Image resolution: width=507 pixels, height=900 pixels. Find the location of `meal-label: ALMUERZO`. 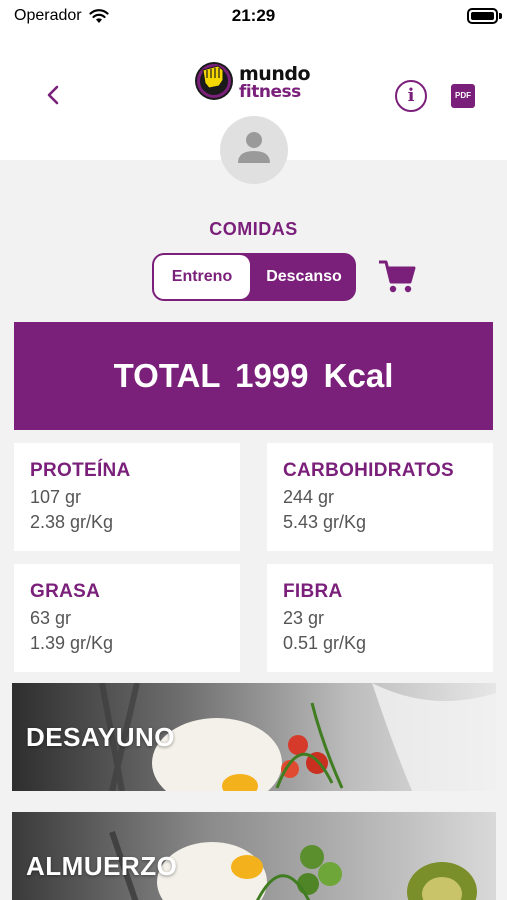

meal-label: ALMUERZO is located at coordinates (102, 866).